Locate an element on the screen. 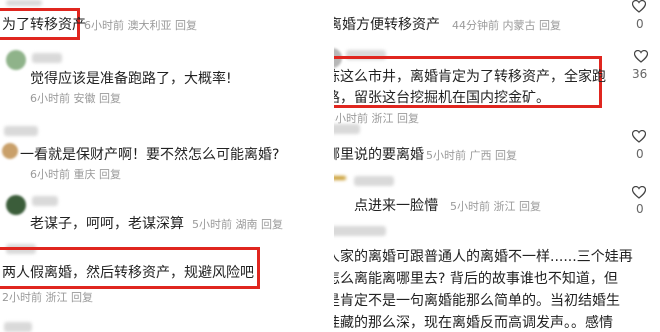 The height and width of the screenshot is (332, 660). comment-text: 点进来一脸懵 is located at coordinates (396, 206).